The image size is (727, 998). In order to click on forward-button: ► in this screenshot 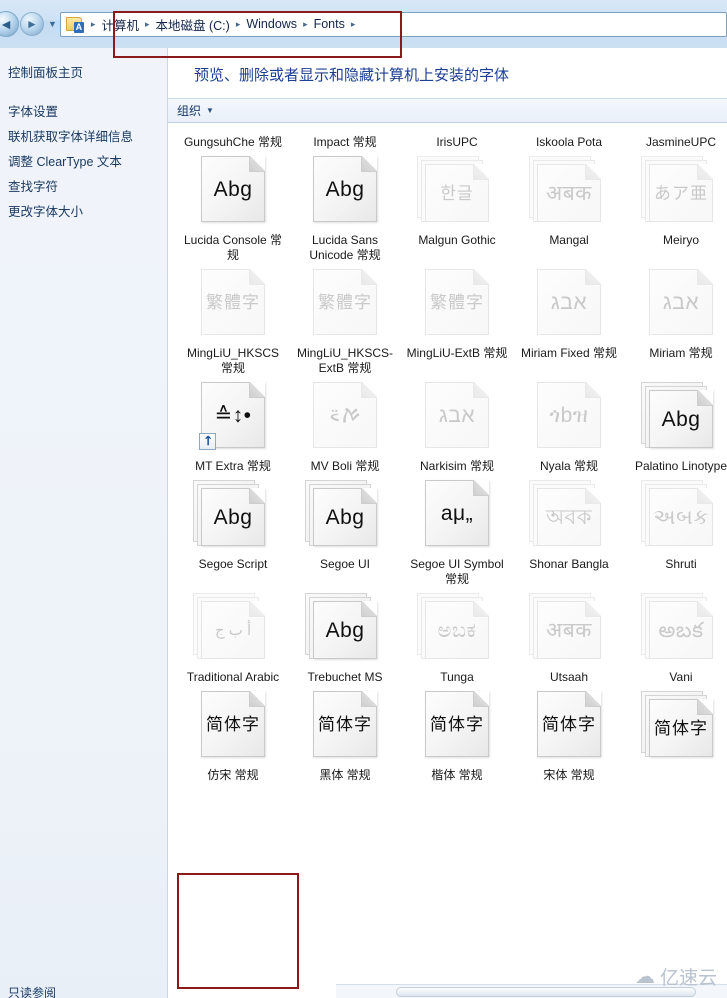, I will do `click(32, 24)`.